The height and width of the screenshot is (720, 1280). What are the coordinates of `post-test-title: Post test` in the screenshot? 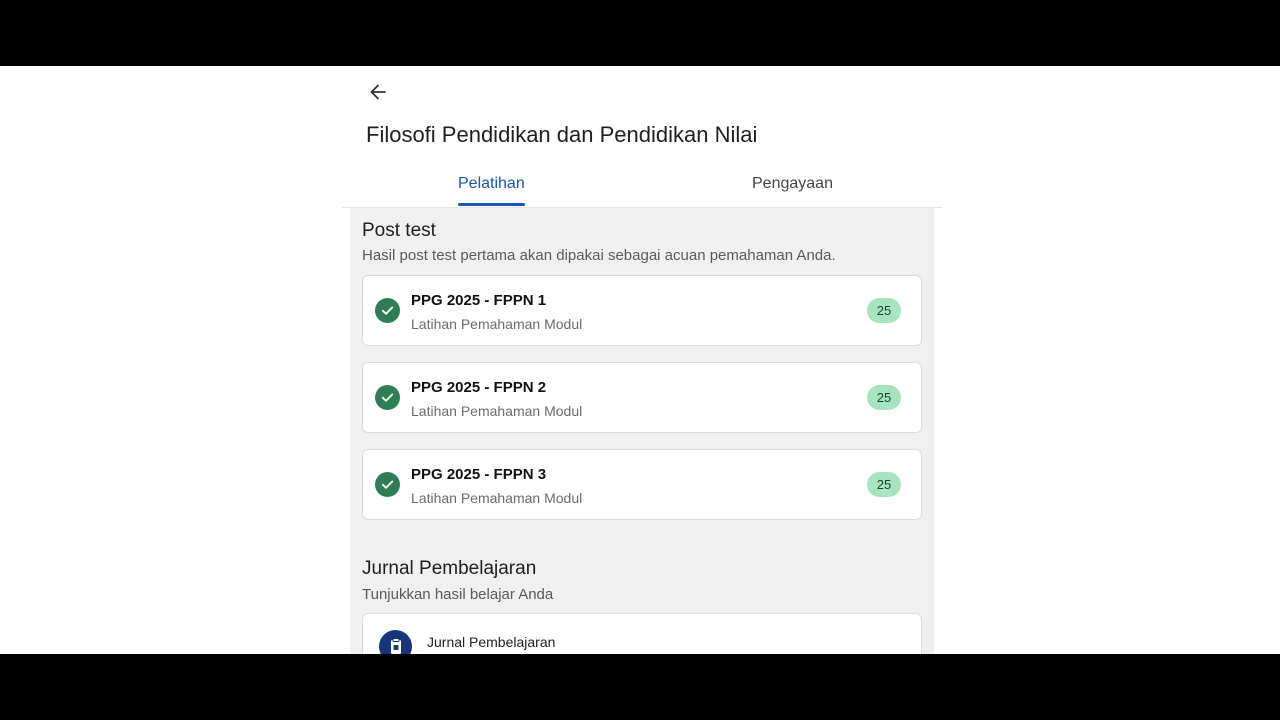 It's located at (399, 230).